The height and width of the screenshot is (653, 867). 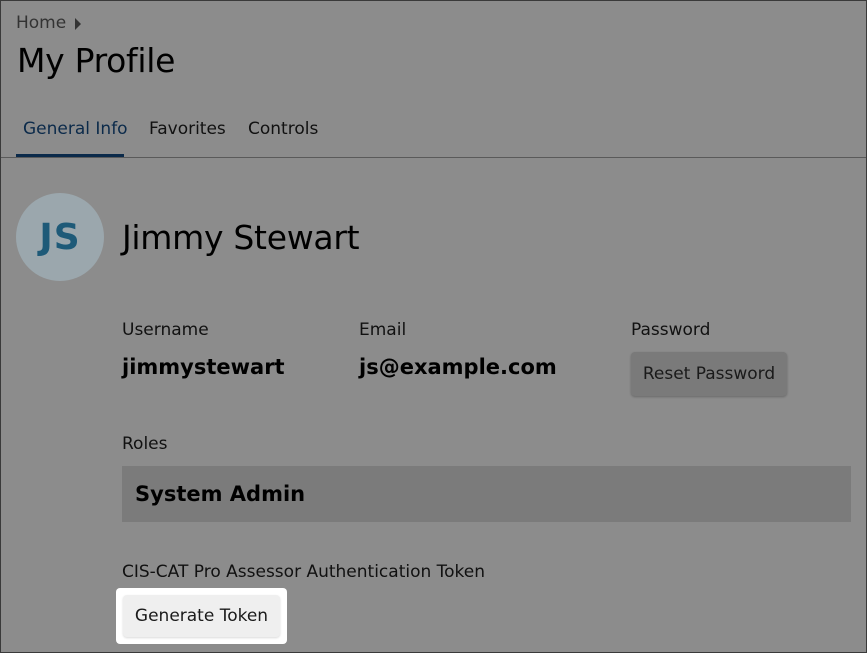 I want to click on email-label: Email, so click(x=383, y=330).